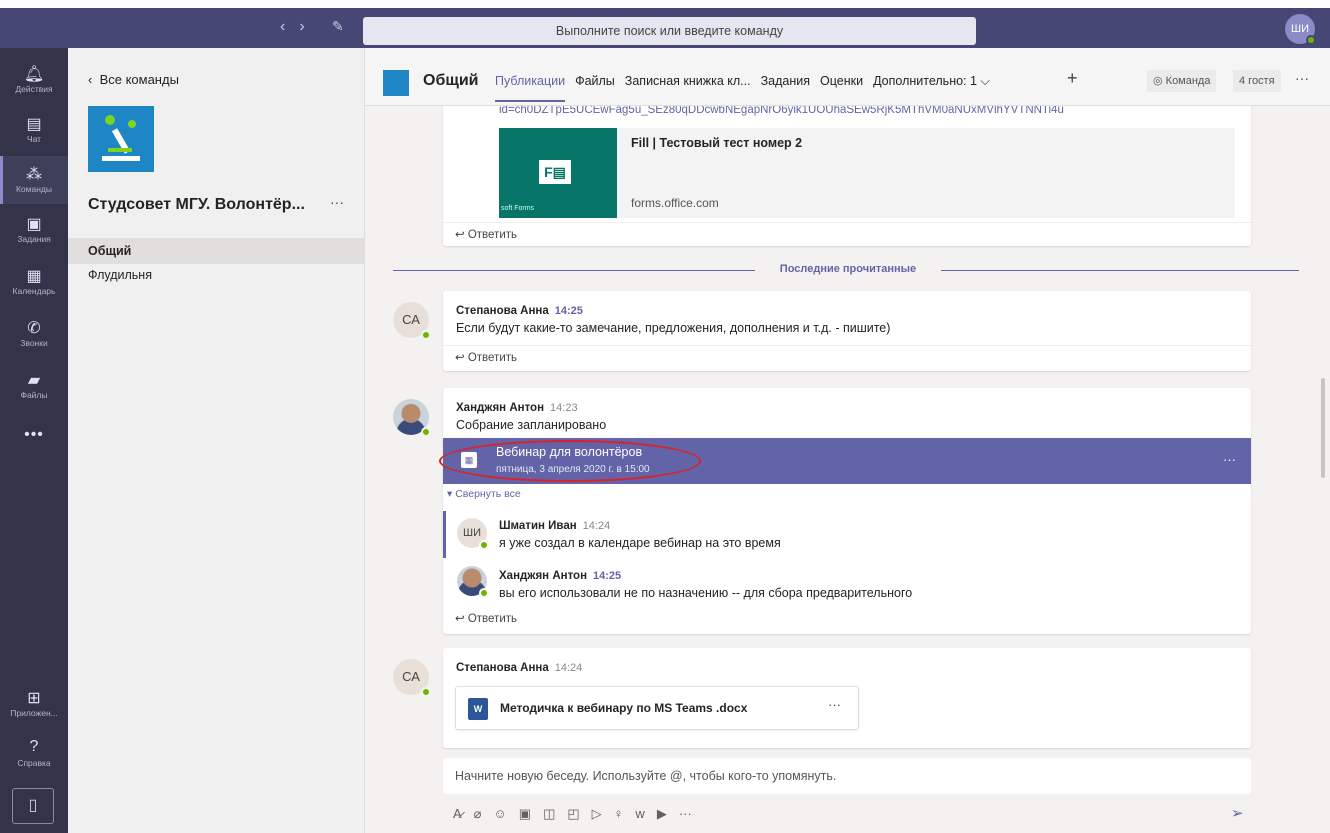 This screenshot has width=1330, height=833. I want to click on tab-files: Файлы, so click(595, 88).